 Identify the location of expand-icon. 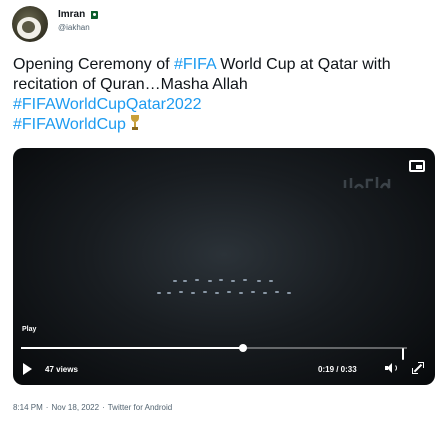
(418, 368).